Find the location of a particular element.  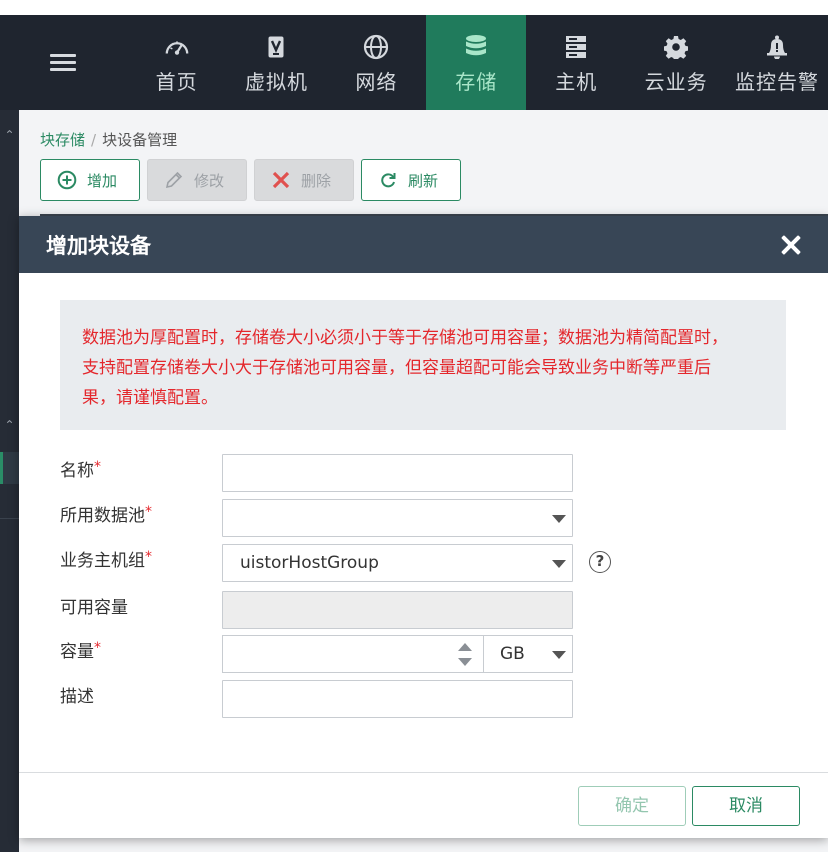

globe-icon is located at coordinates (376, 47).